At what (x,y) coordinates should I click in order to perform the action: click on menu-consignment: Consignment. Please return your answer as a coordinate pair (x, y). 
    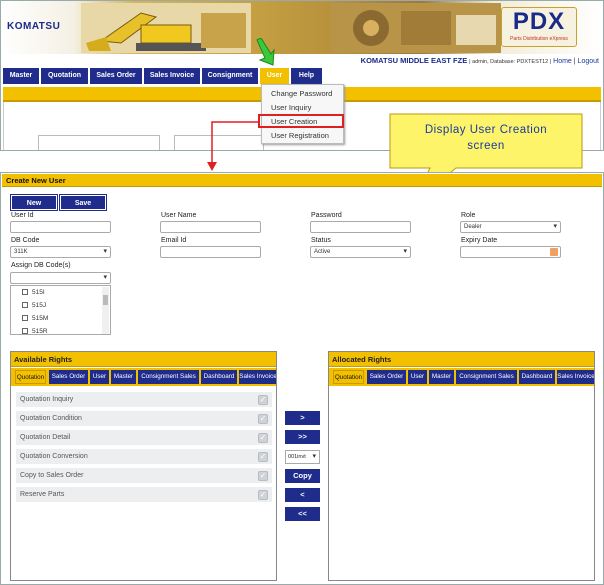
    Looking at the image, I should click on (230, 76).